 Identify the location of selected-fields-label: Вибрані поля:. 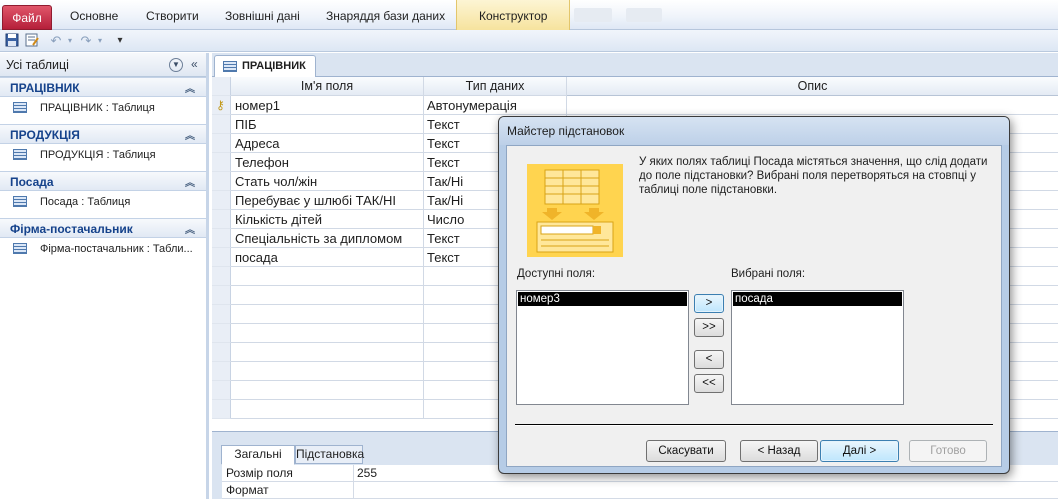
(768, 274).